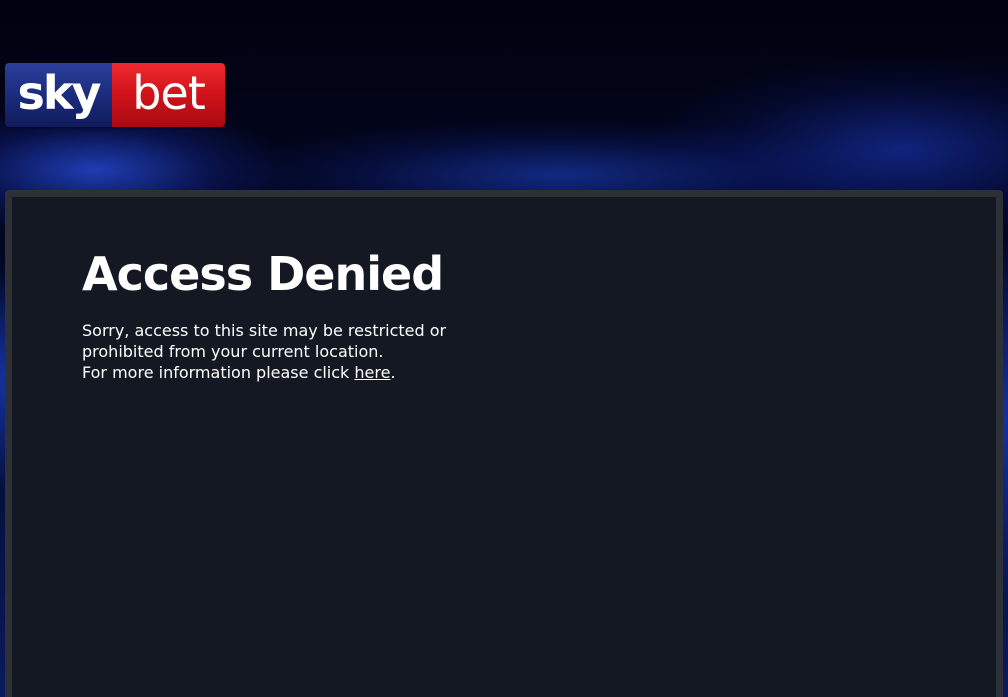  What do you see at coordinates (263, 274) in the screenshot?
I see `page-title: Access Denied` at bounding box center [263, 274].